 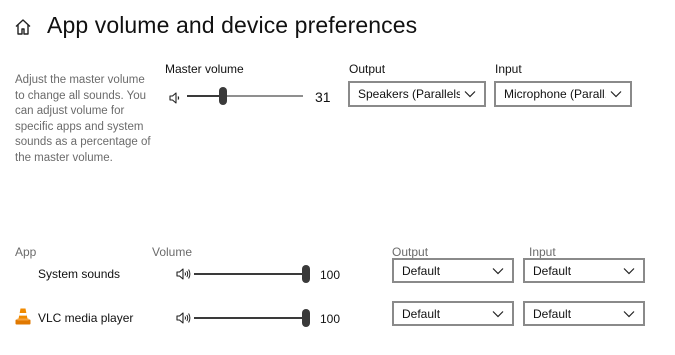 I want to click on volume-column-header: Volume, so click(x=172, y=252).